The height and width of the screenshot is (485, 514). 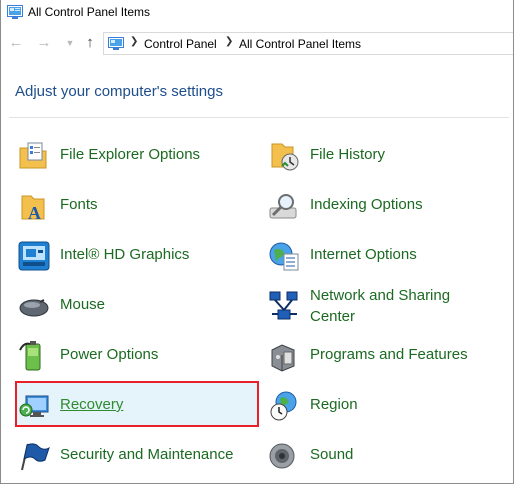 I want to click on divider, so click(x=259, y=117).